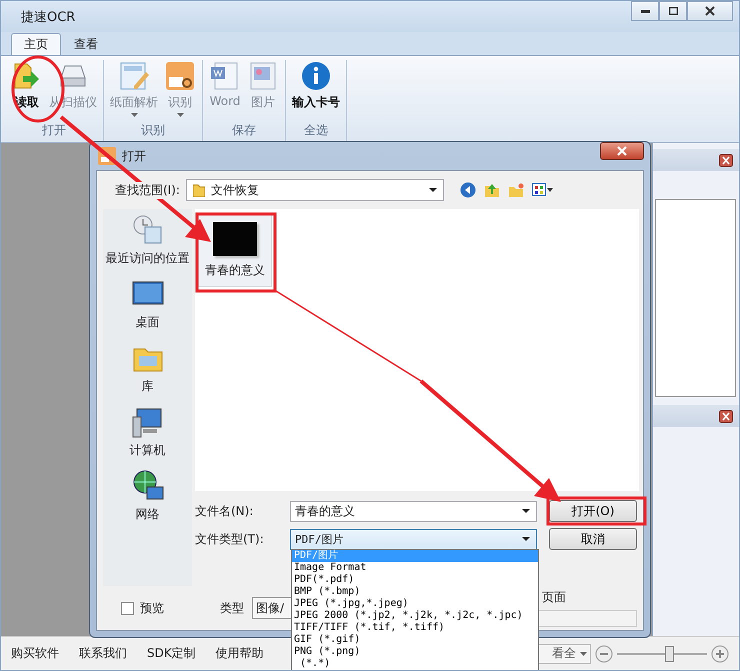  What do you see at coordinates (54, 130) in the screenshot?
I see `group-label: 打开` at bounding box center [54, 130].